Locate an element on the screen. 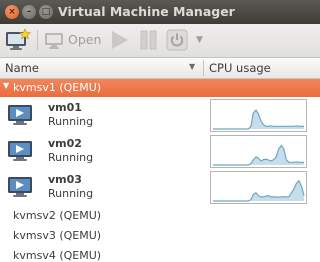  connection-row-kvmsv1: ▼ kvmsv1 (QEMU) is located at coordinates (160, 88).